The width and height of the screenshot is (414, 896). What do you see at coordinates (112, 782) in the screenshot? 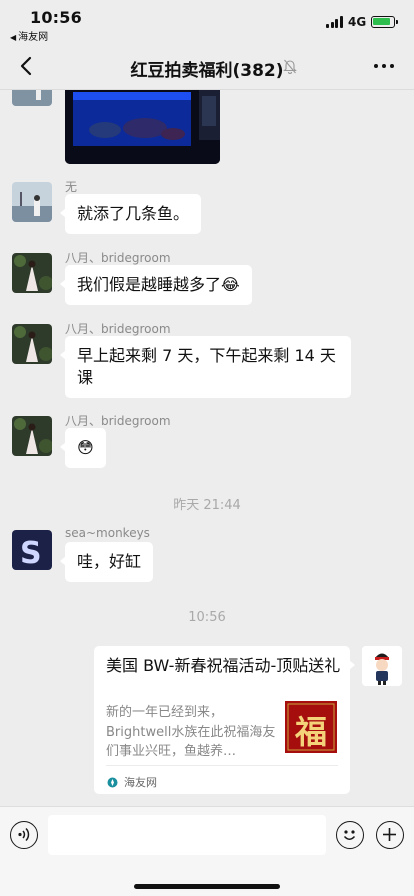
I see `compass-icon` at bounding box center [112, 782].